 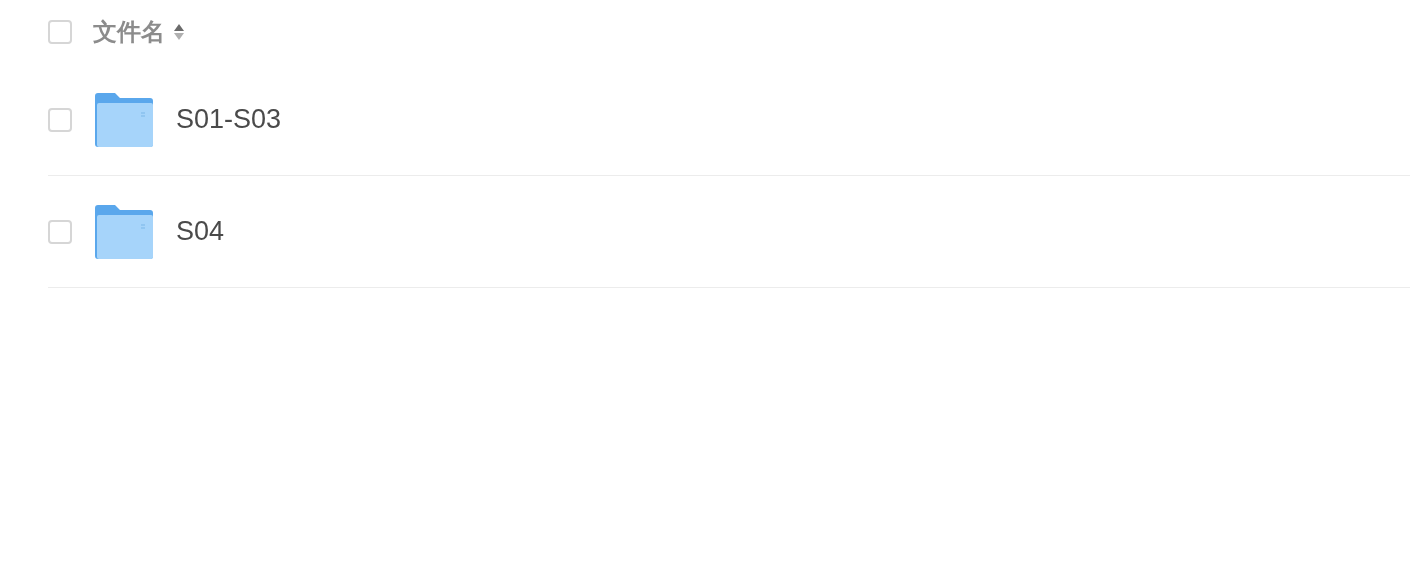 What do you see at coordinates (200, 231) in the screenshot?
I see `folder-name: S04` at bounding box center [200, 231].